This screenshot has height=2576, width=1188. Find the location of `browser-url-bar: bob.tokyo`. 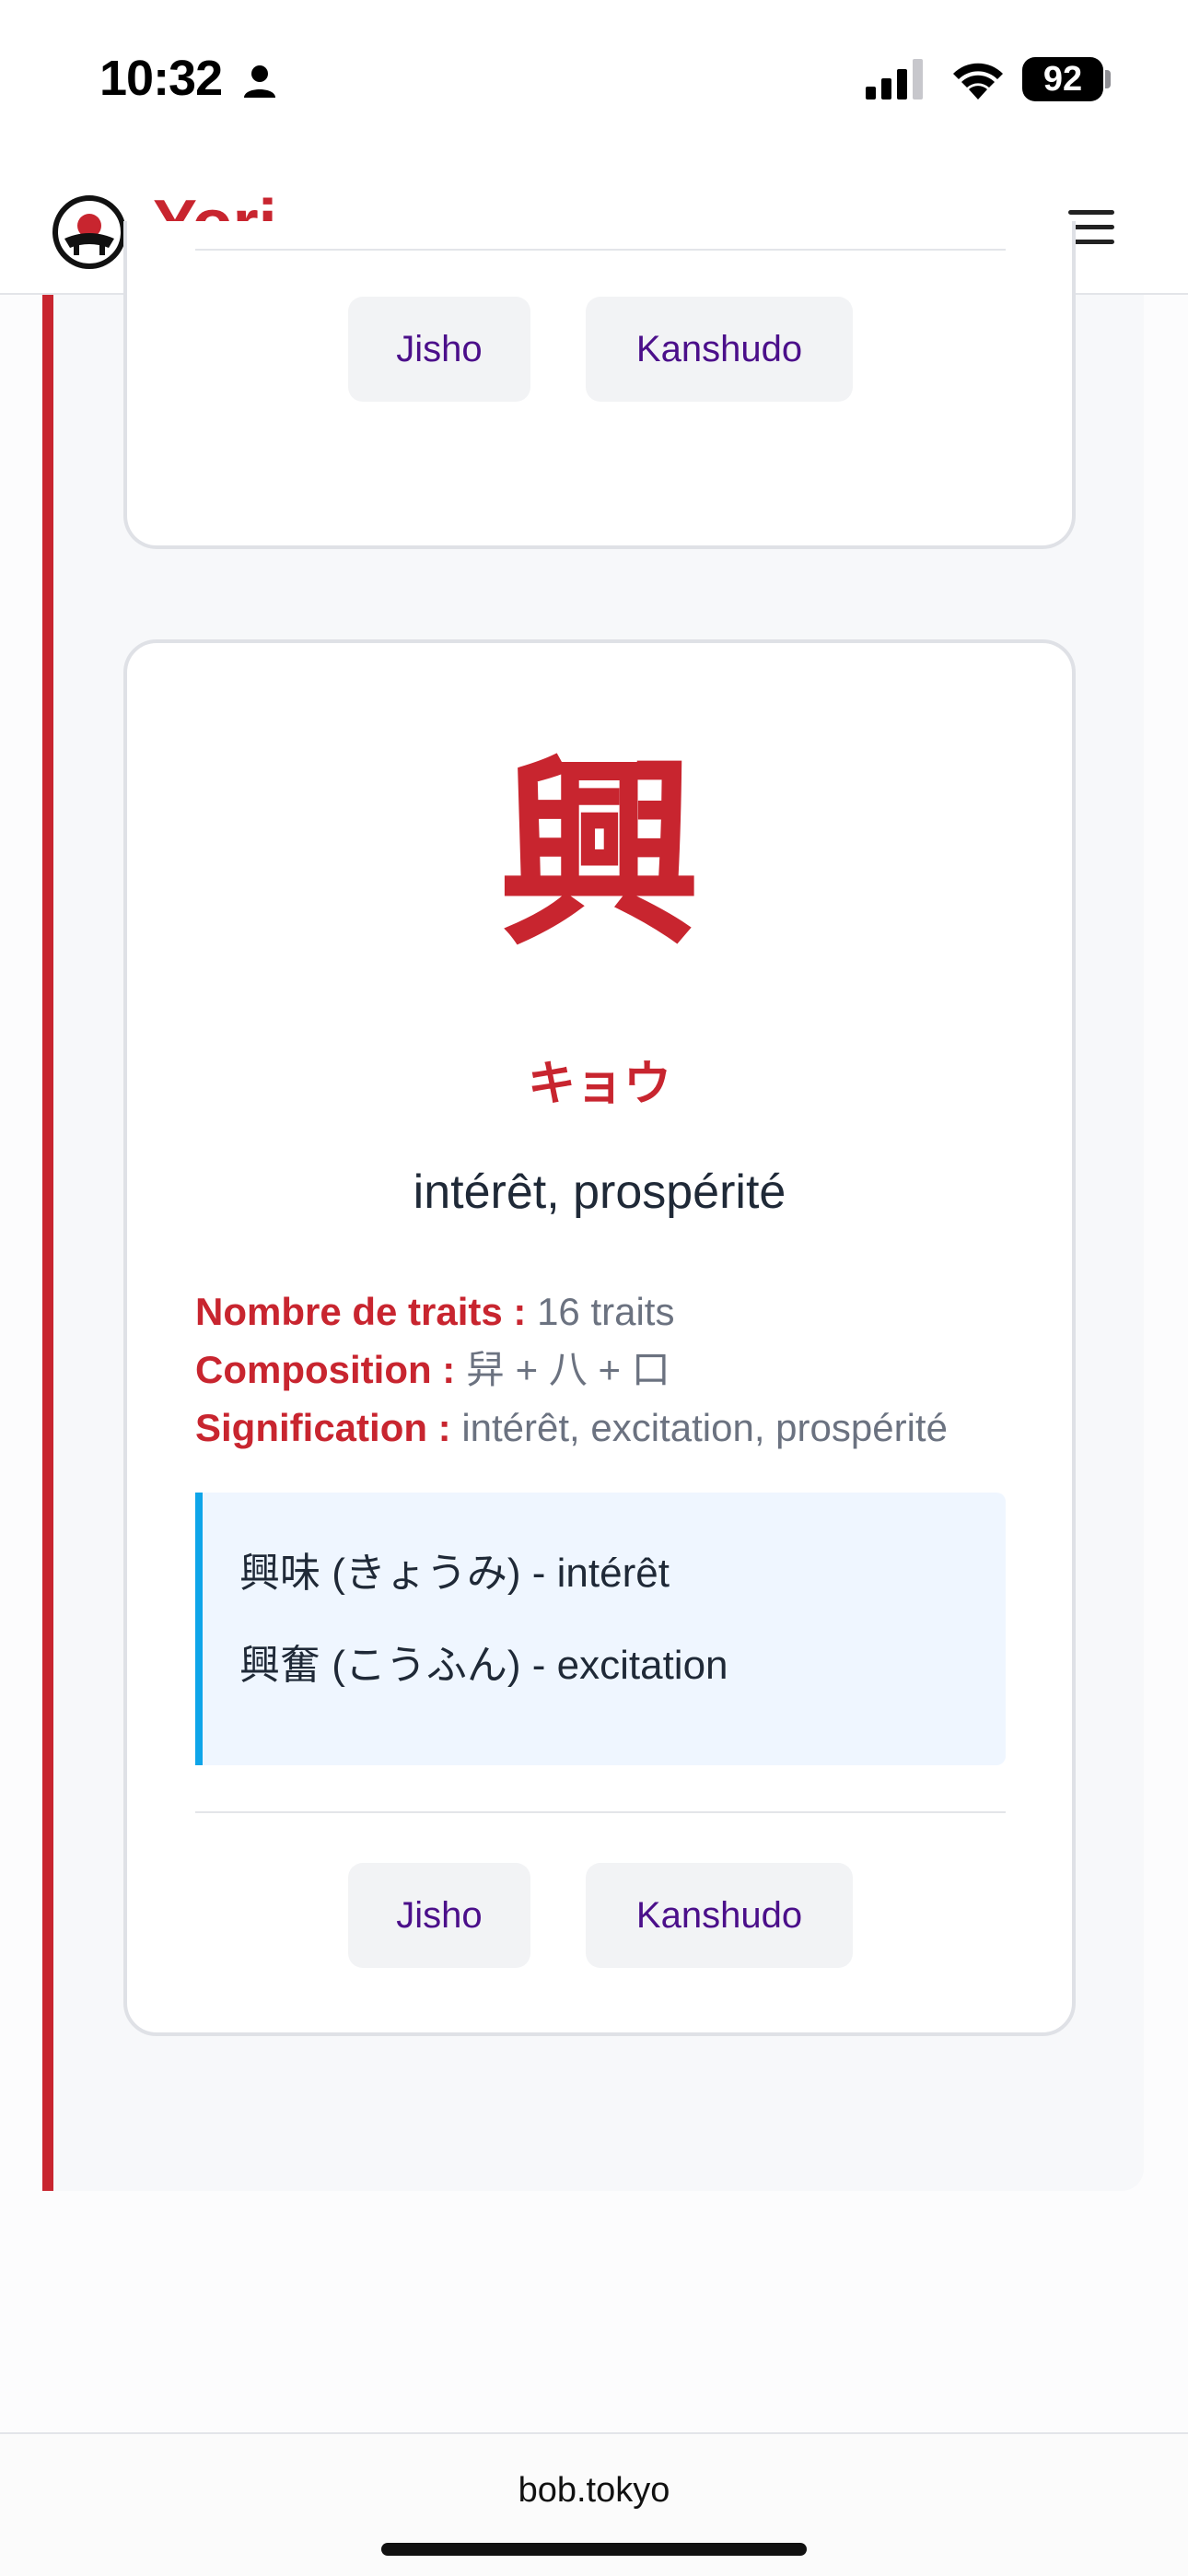

browser-url-bar: bob.tokyo is located at coordinates (594, 2504).